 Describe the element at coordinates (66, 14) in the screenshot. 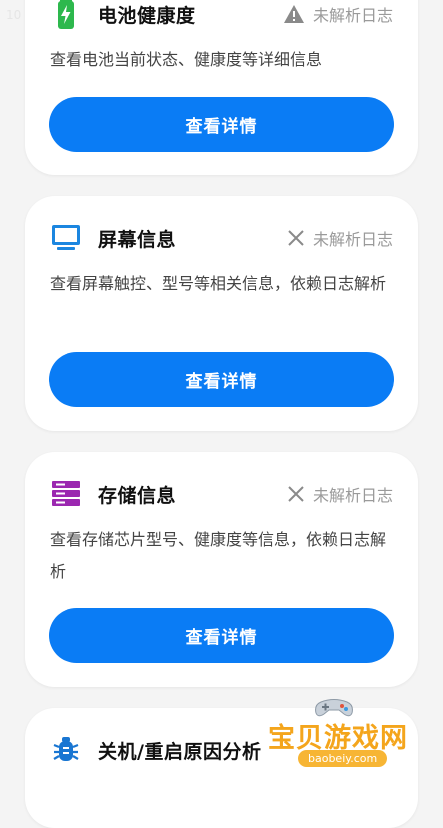

I see `battery-charging-icon` at that location.